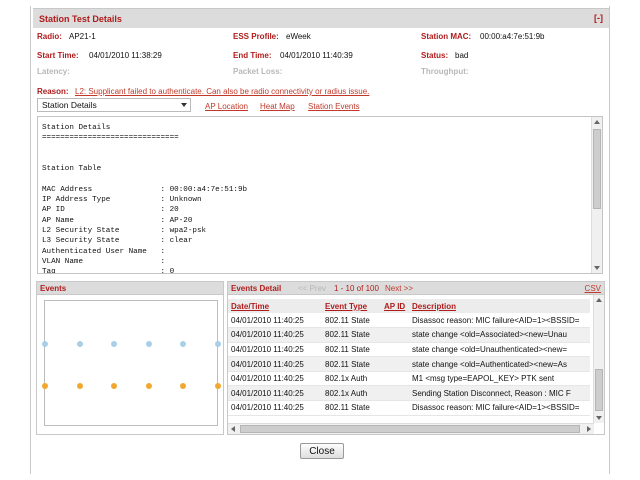 This screenshot has height=480, width=640. I want to click on info-row-3: Latency: Packet Loss: Throughput:, so click(321, 73).